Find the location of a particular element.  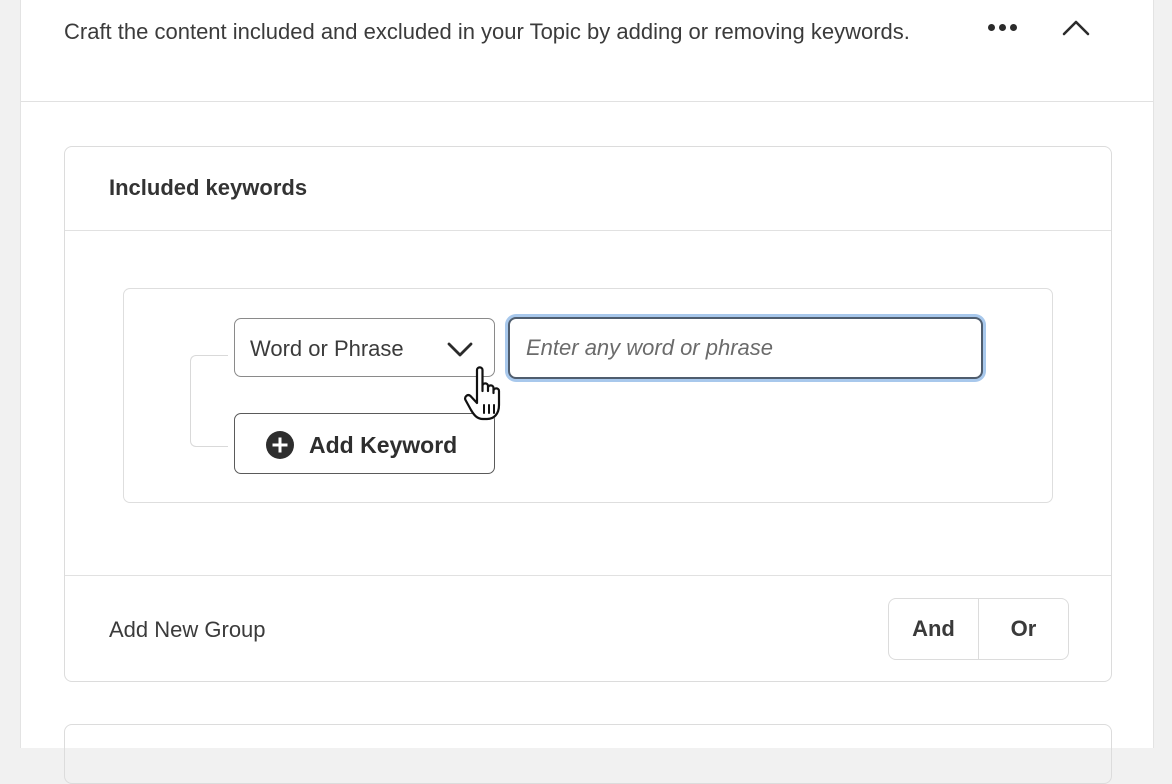

card-header: Included keywords is located at coordinates (588, 189).